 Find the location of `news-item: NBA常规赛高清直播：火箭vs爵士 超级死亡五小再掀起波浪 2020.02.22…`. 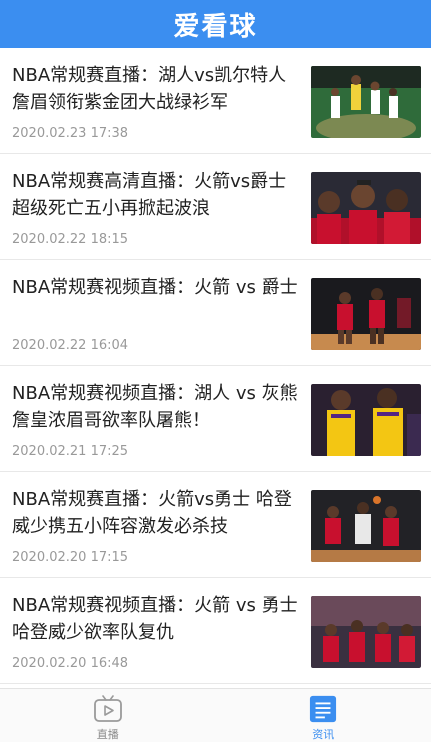

news-item: NBA常规赛高清直播：火箭vs爵士 超级死亡五小再掀起波浪 2020.02.22… is located at coordinates (215, 207).